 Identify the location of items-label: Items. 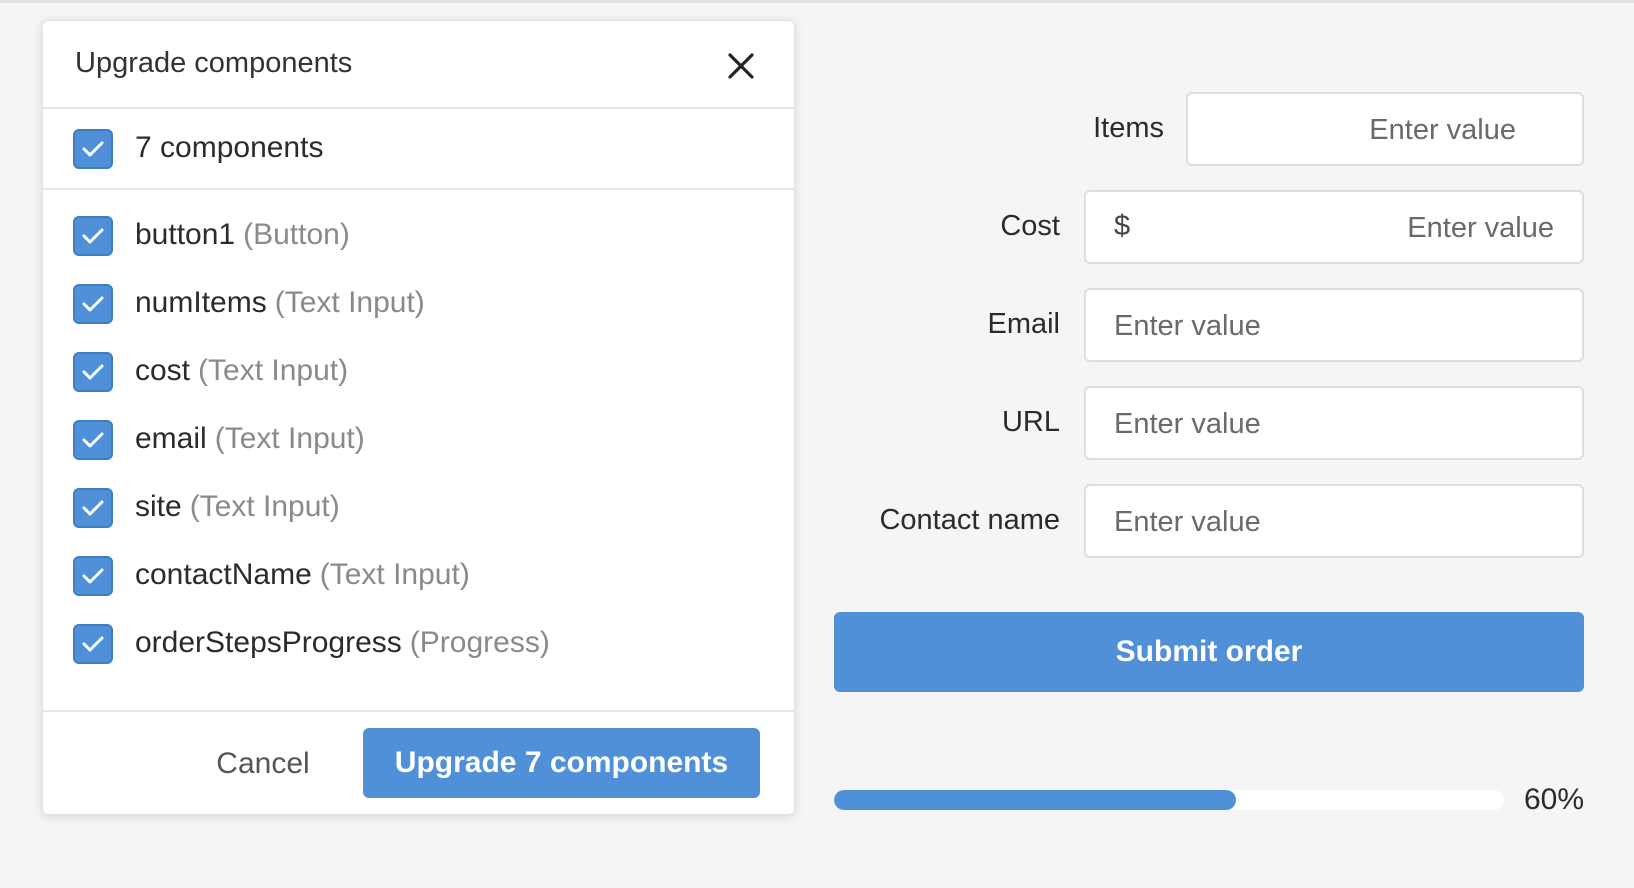
(1128, 128).